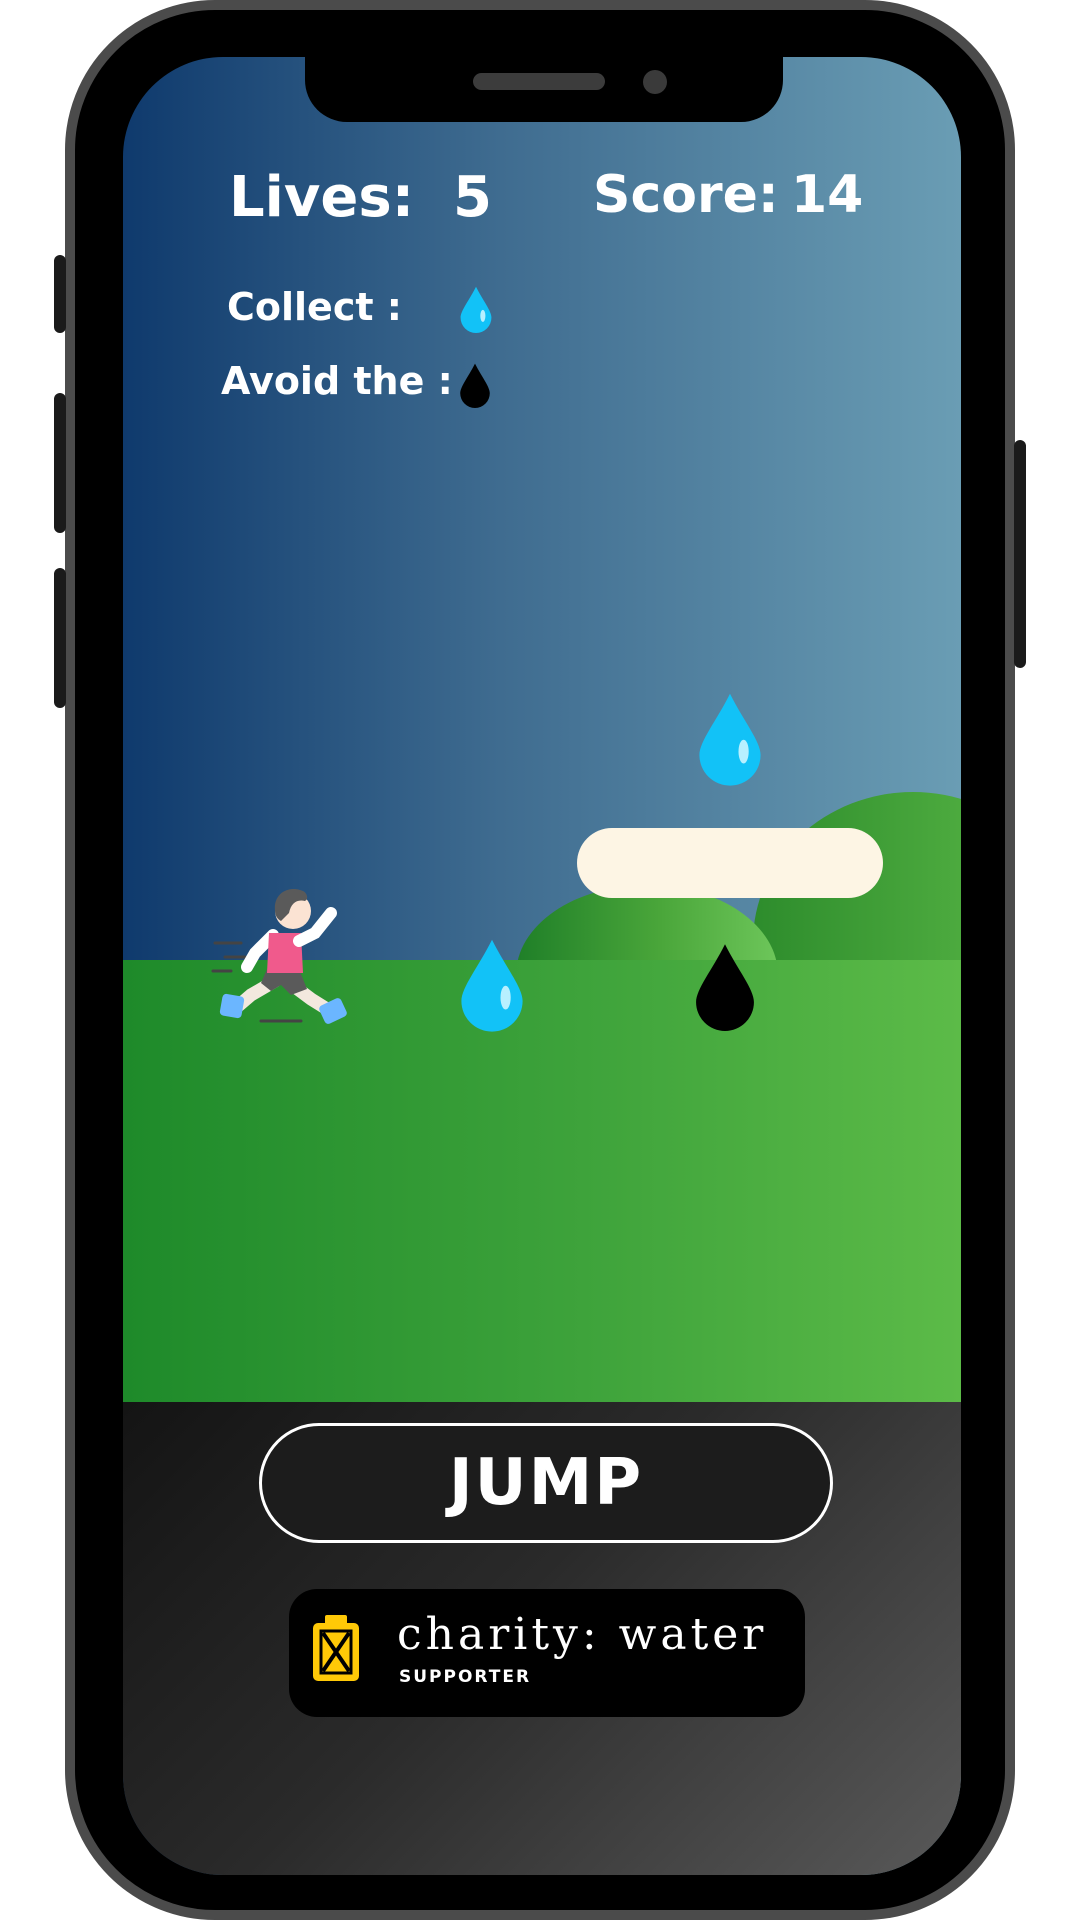  Describe the element at coordinates (582, 1634) in the screenshot. I see `badge-title: charity: water` at that location.